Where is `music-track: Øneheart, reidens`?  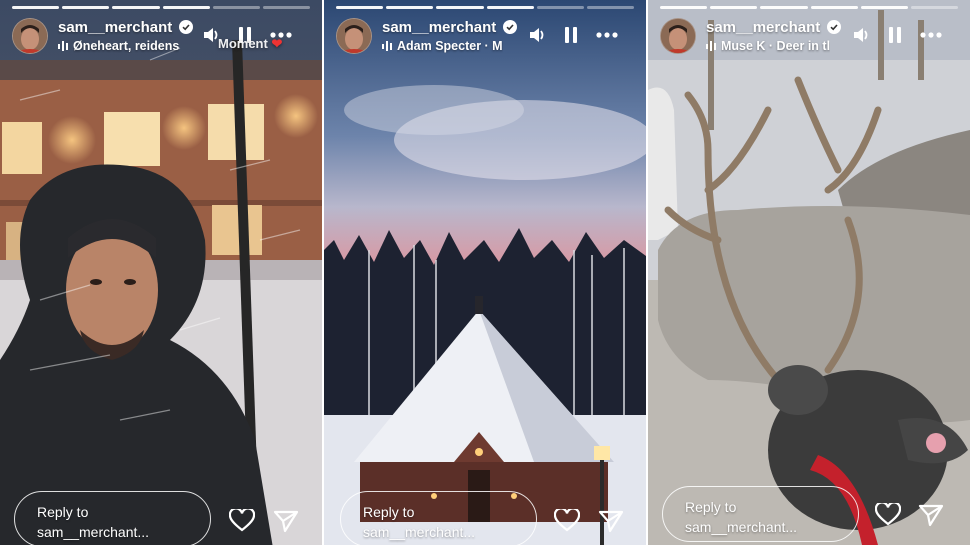 music-track: Øneheart, reidens is located at coordinates (118, 46).